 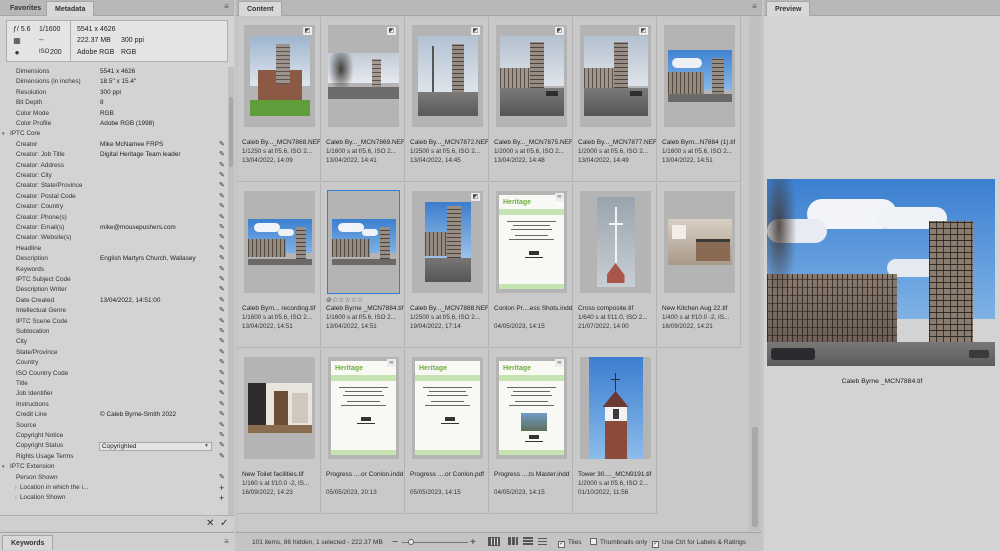 I want to click on metadata-value: 13/04/2022, 14:51:00, so click(x=130, y=301).